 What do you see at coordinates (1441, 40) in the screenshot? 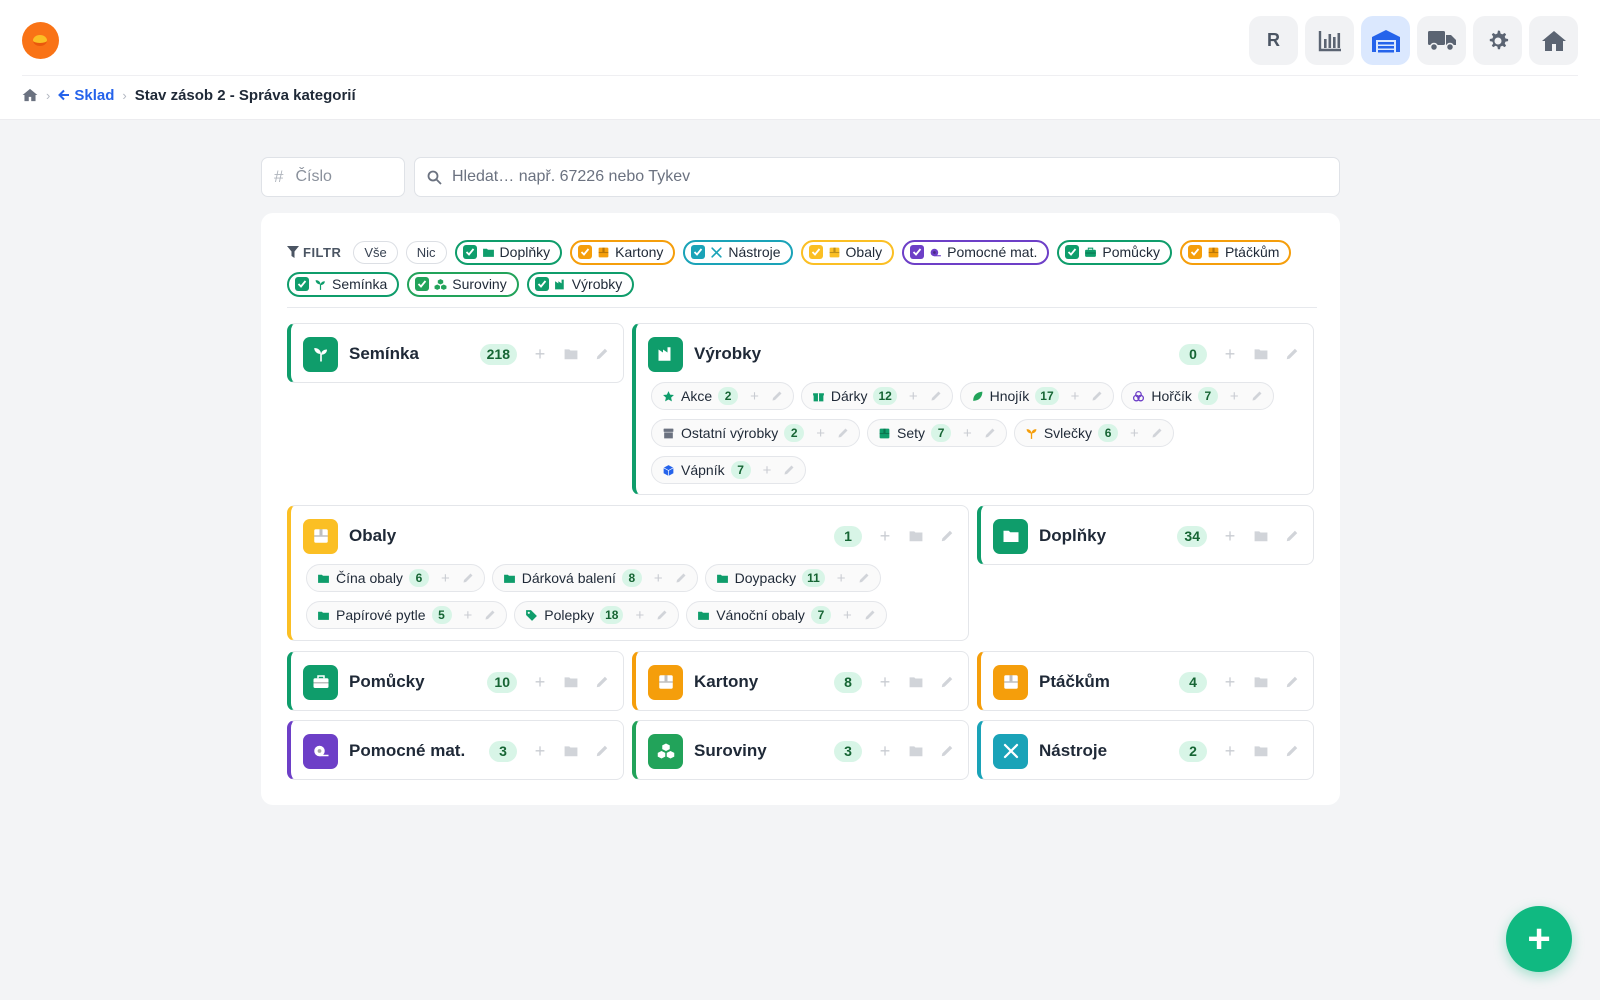
I see `nav-shipping-button` at bounding box center [1441, 40].